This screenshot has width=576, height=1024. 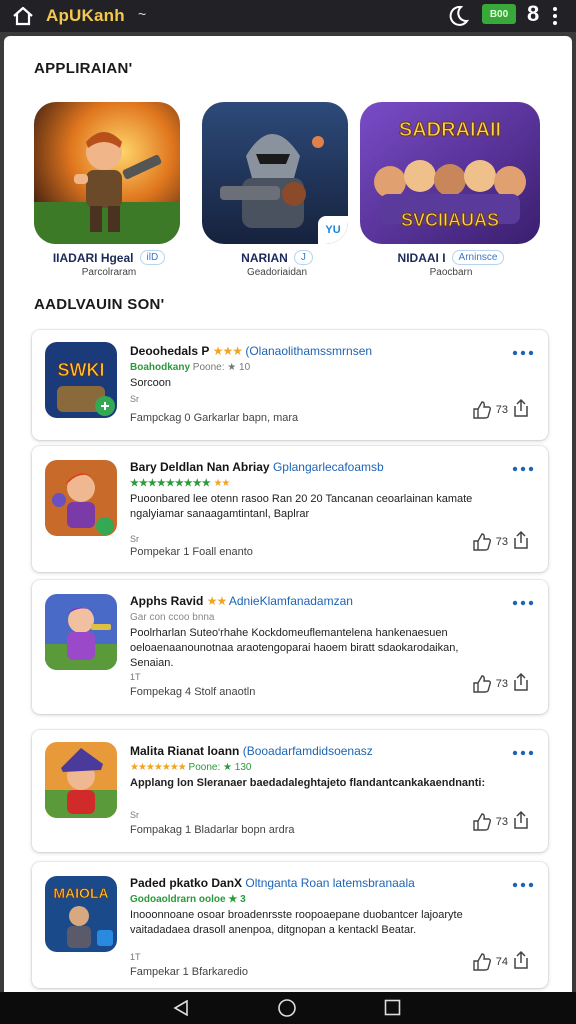 What do you see at coordinates (501, 962) in the screenshot?
I see `like-count: 74` at bounding box center [501, 962].